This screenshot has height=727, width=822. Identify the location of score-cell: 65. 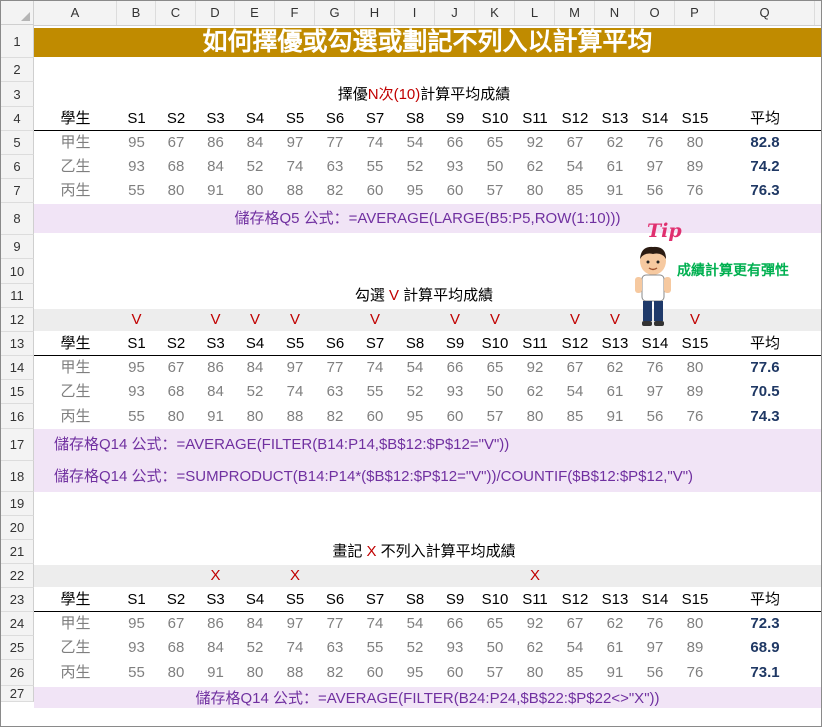
(495, 624).